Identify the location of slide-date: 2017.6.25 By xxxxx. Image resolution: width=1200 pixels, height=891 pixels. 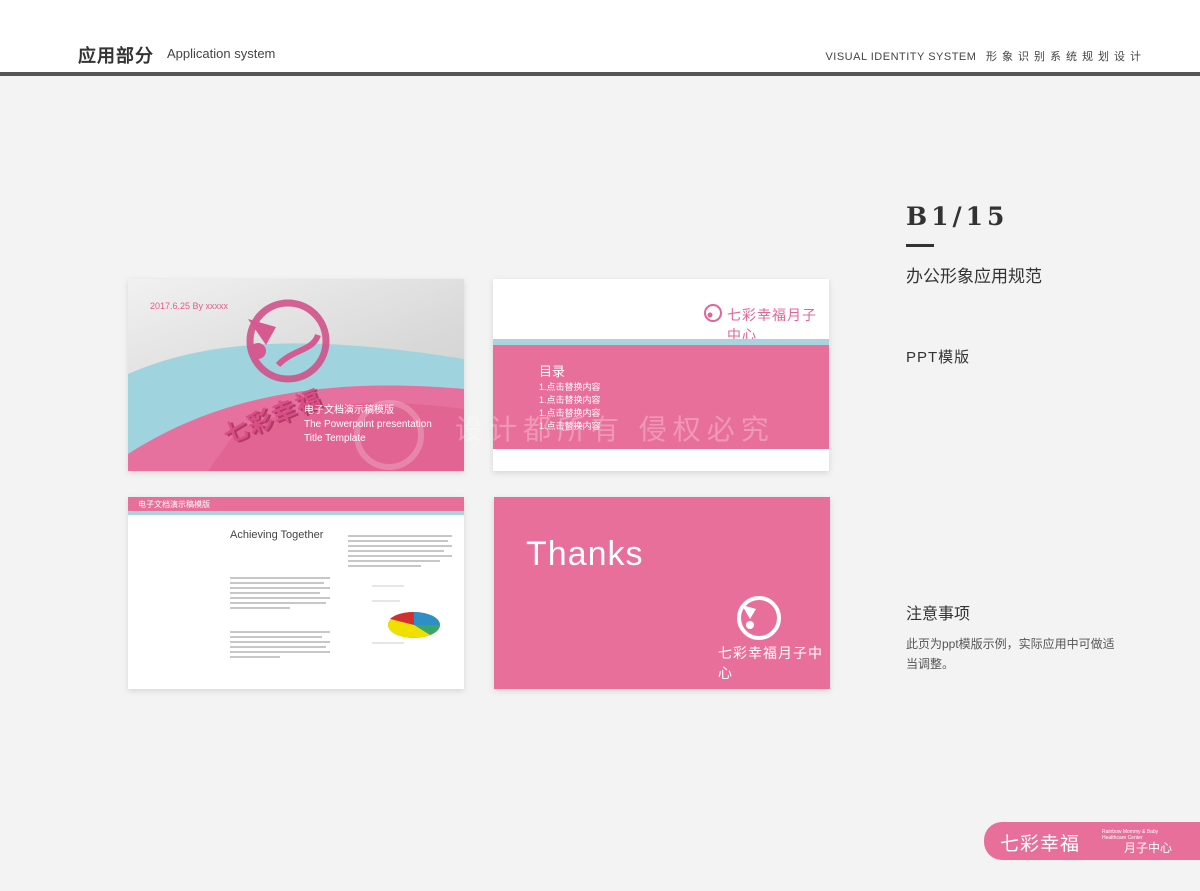
(189, 306).